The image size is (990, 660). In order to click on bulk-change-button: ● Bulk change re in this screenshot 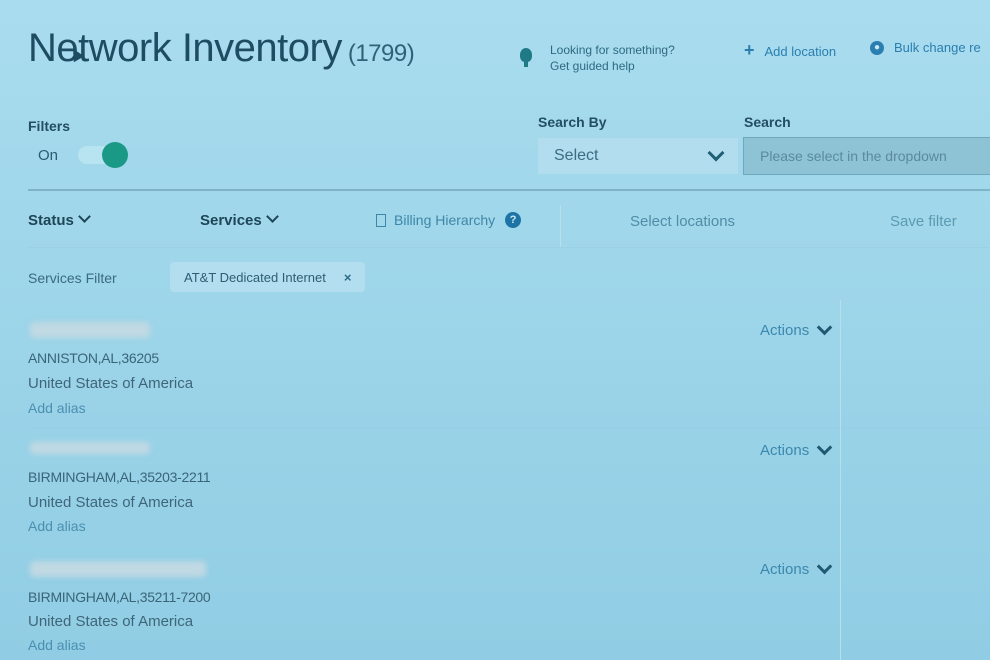, I will do `click(925, 47)`.